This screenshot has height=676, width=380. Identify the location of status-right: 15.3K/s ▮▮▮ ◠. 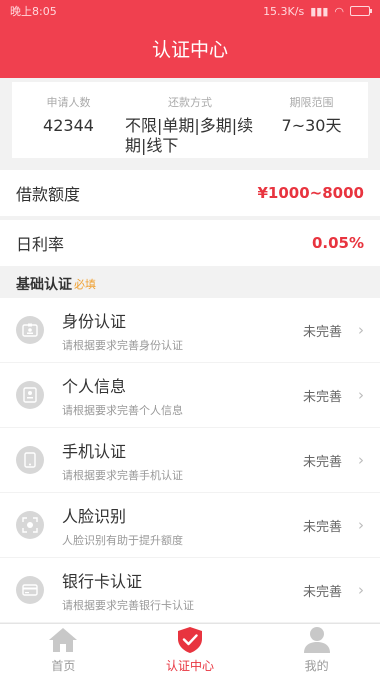
(317, 11).